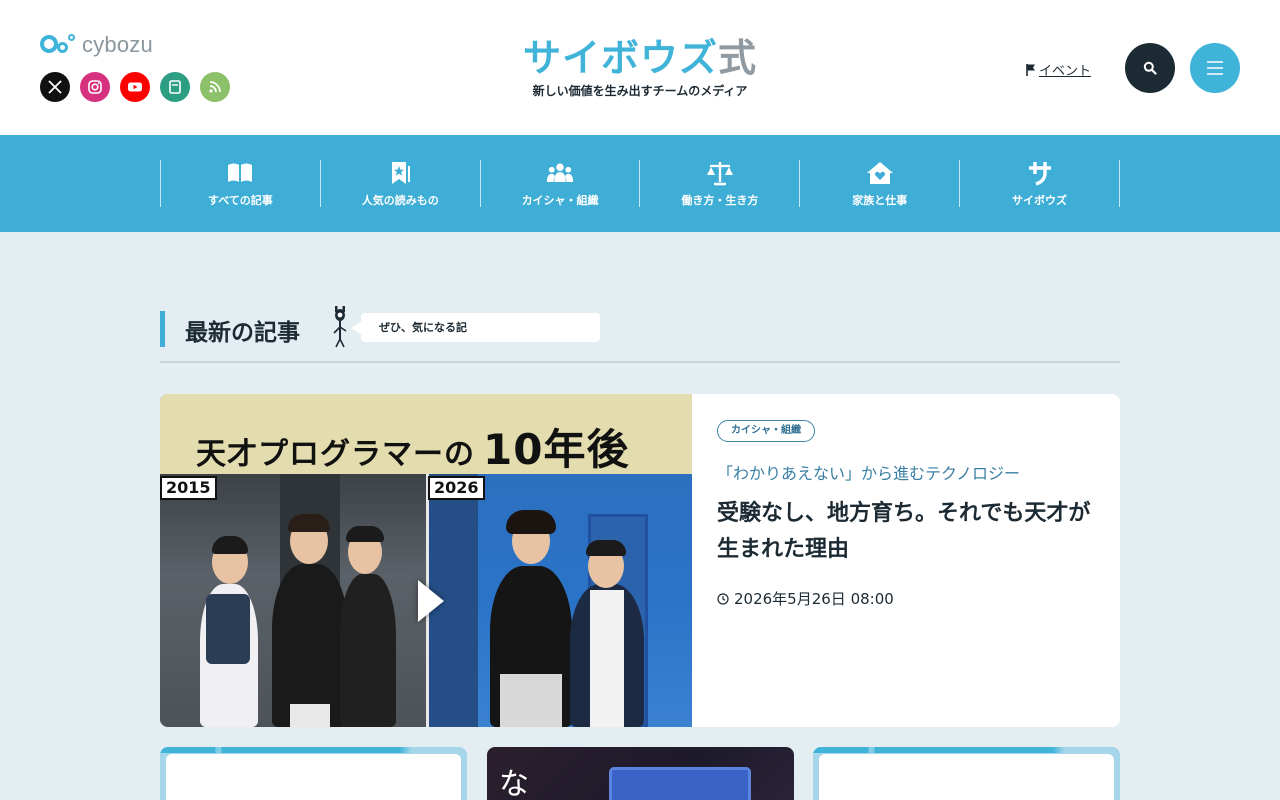  I want to click on bookmark-star-icon, so click(400, 173).